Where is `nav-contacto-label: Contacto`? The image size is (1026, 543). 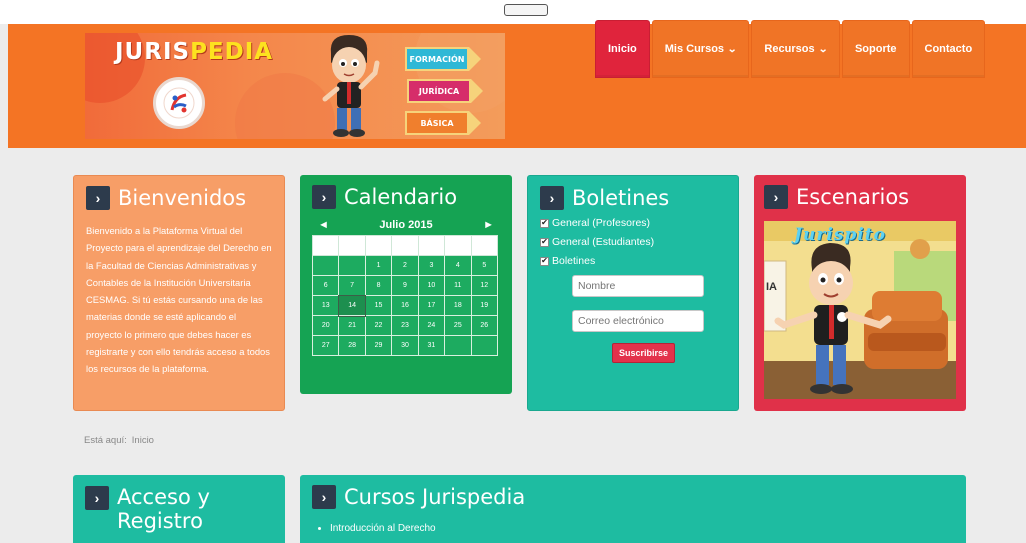
nav-contacto-label: Contacto is located at coordinates (948, 49).